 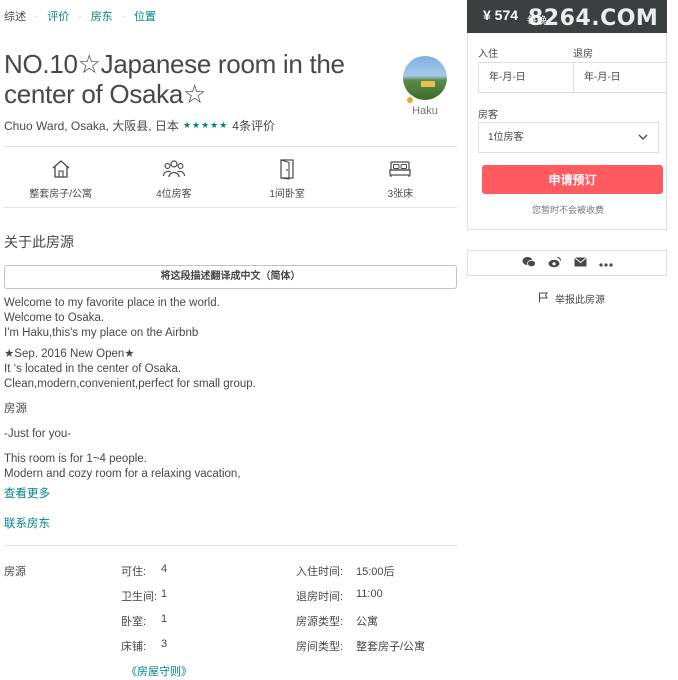 I want to click on flag-icon, so click(x=543, y=299).